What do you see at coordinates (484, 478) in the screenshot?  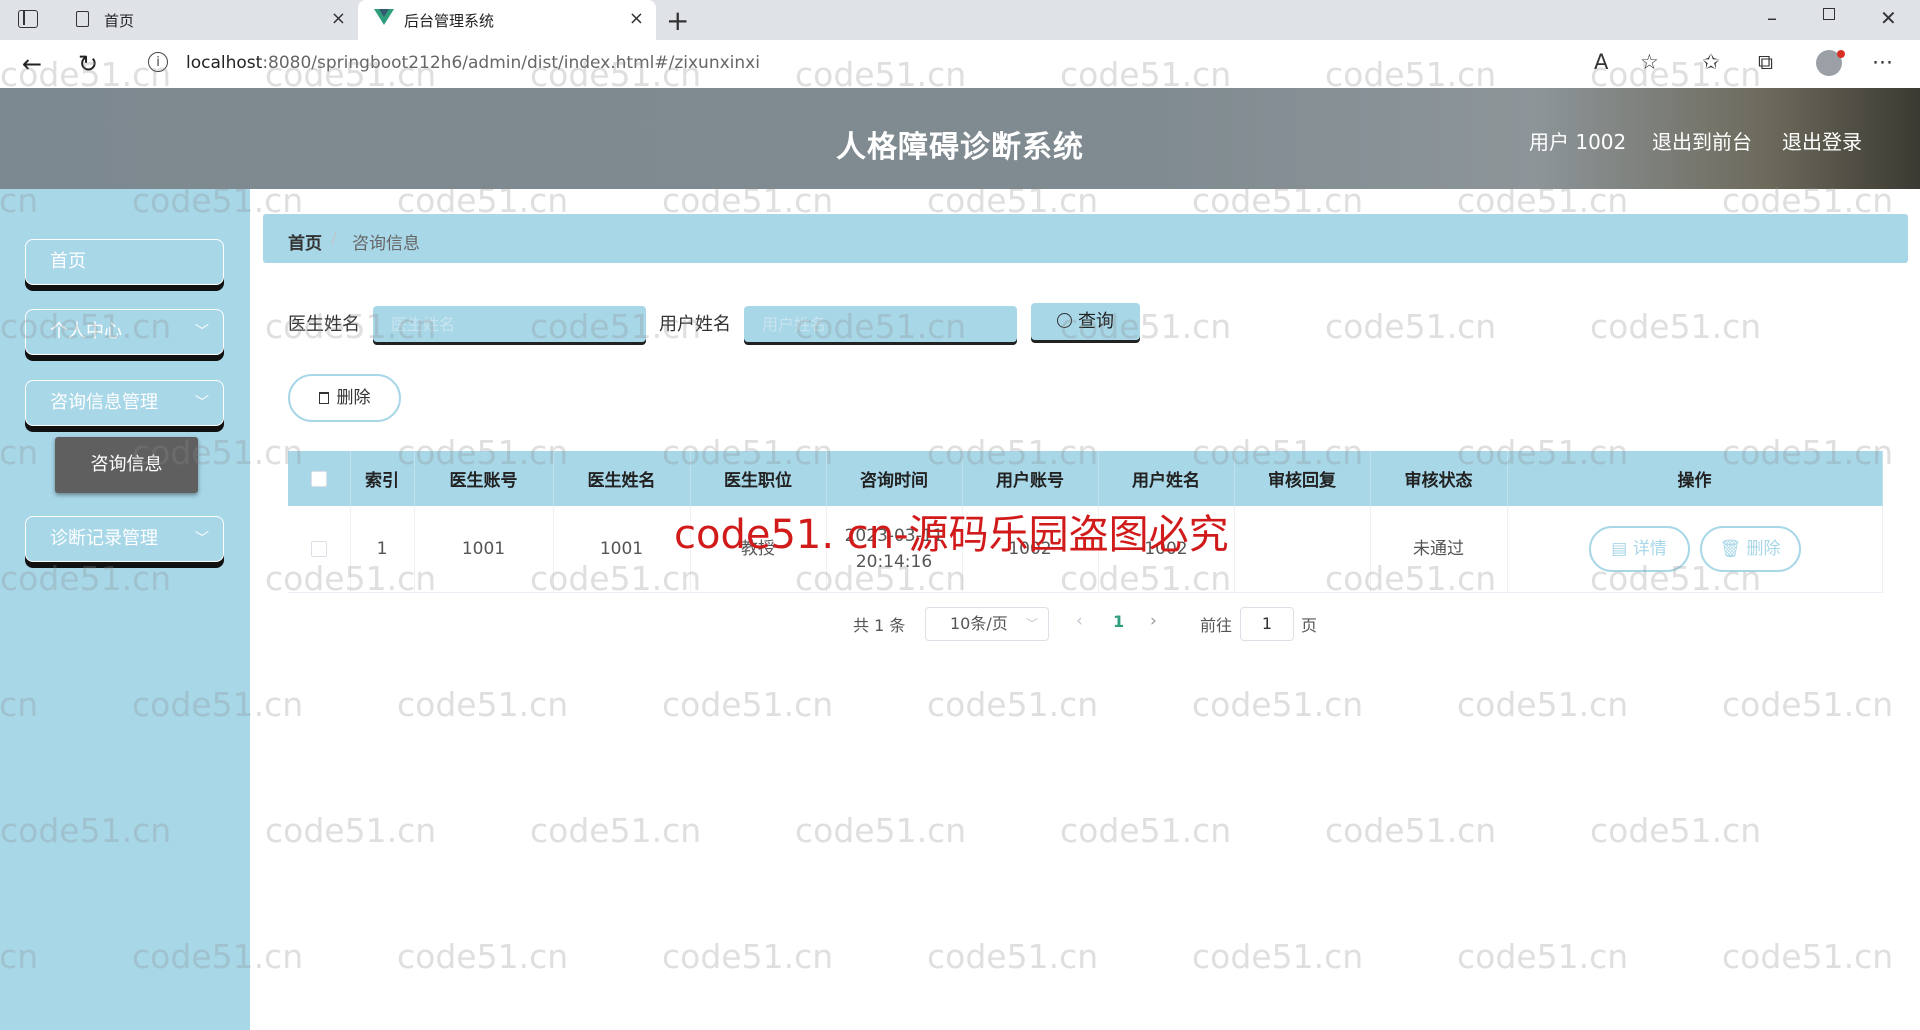 I see `col-header-doctor-account: 医生账号` at bounding box center [484, 478].